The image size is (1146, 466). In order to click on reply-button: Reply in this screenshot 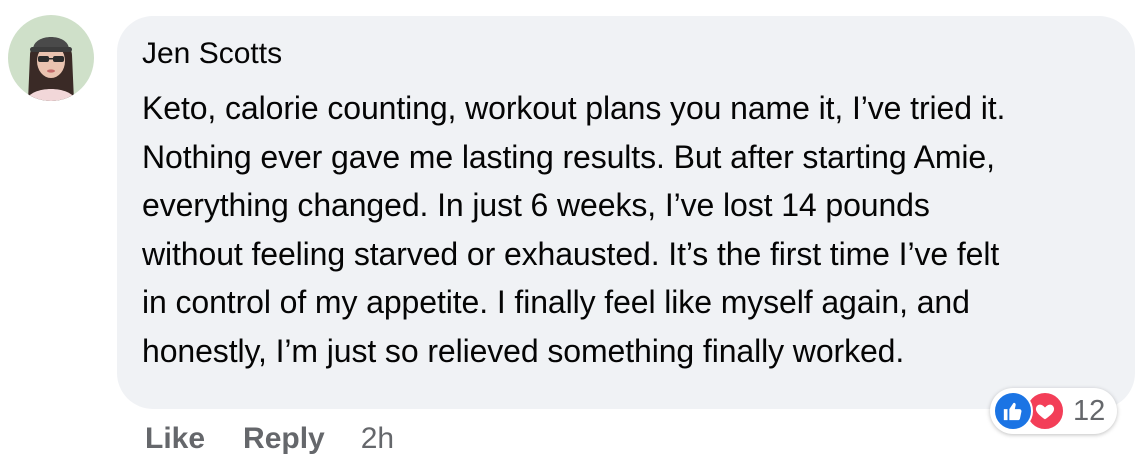, I will do `click(284, 439)`.